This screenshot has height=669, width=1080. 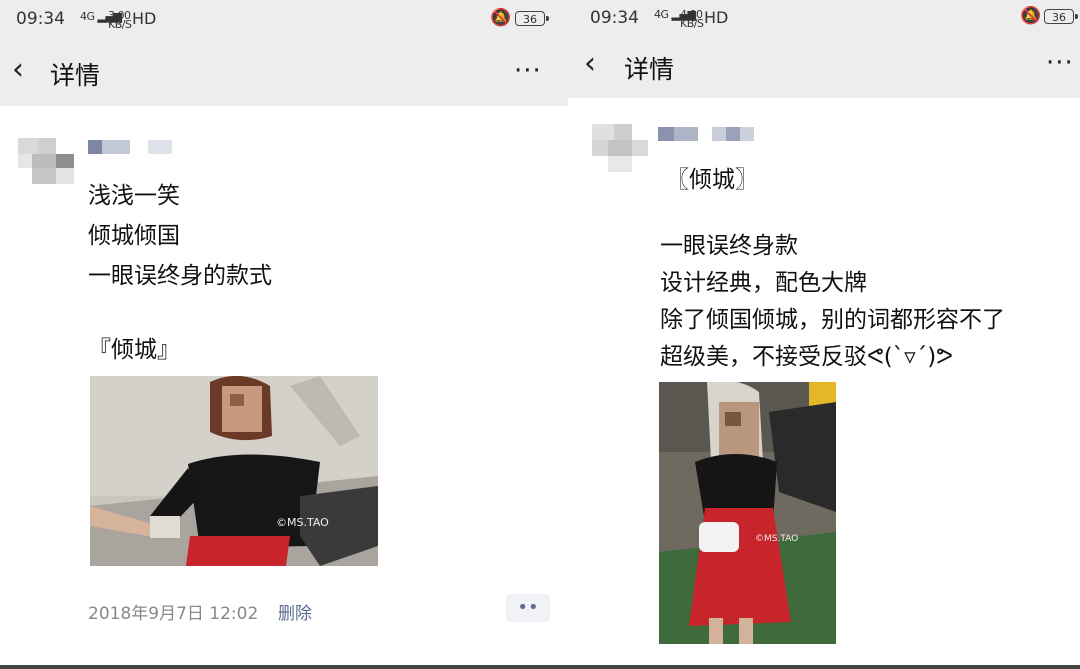 What do you see at coordinates (134, 196) in the screenshot?
I see `post-text-line: 浅浅一笑` at bounding box center [134, 196].